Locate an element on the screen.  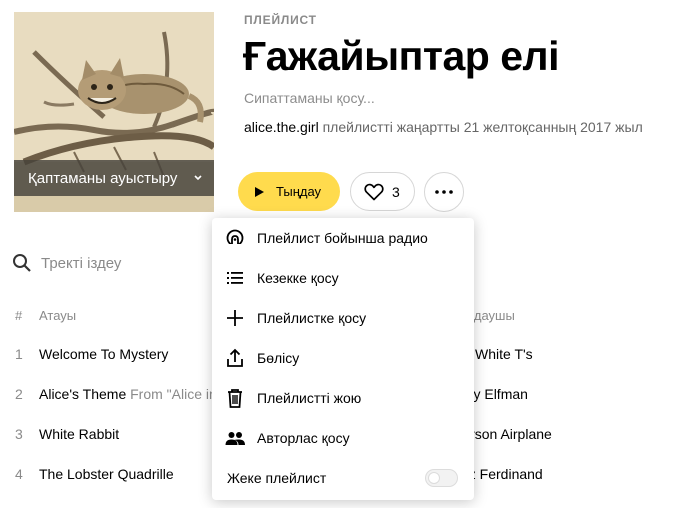
play-icon is located at coordinates (259, 191).